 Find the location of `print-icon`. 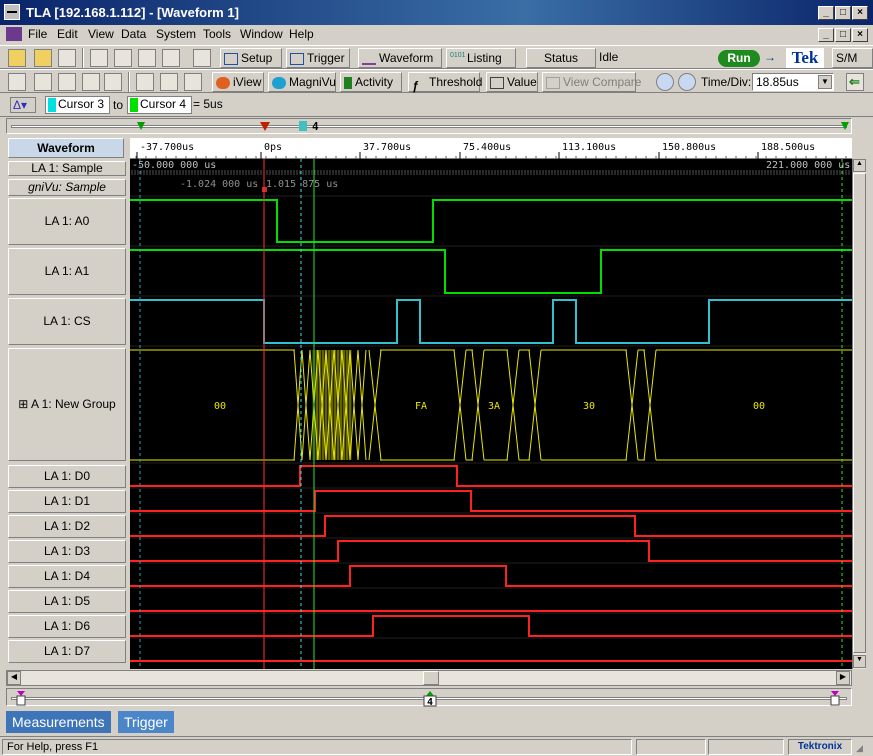

print-icon is located at coordinates (67, 58).